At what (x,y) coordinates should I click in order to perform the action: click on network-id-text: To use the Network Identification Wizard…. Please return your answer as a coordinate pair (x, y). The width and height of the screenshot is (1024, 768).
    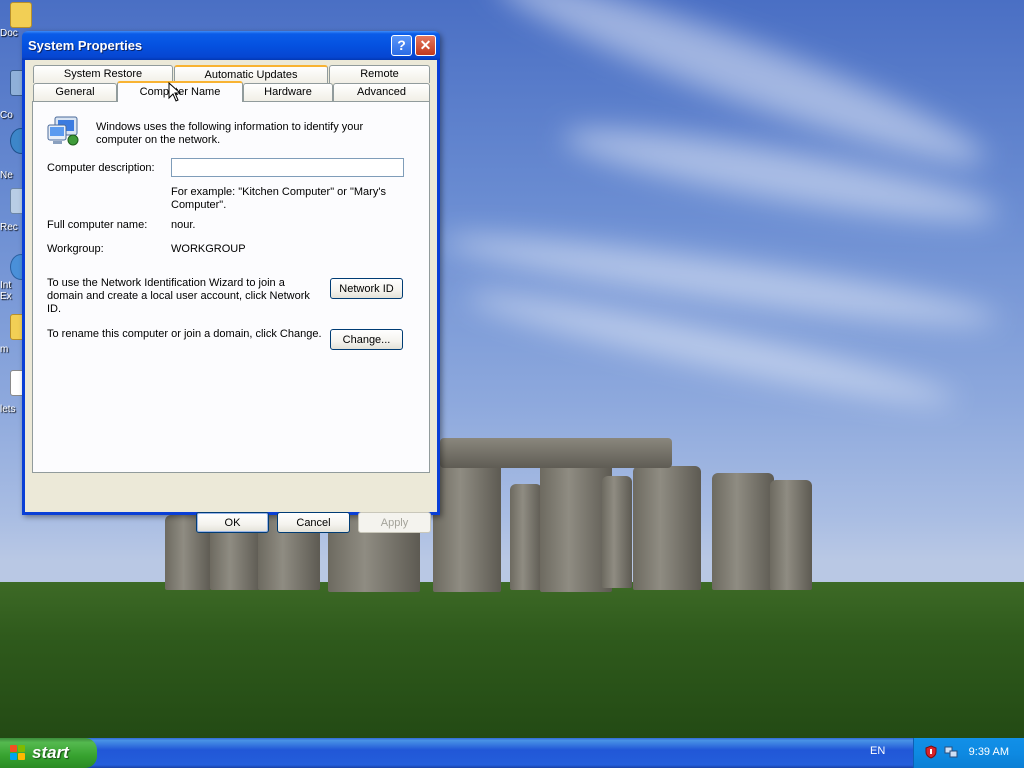
    Looking at the image, I should click on (178, 296).